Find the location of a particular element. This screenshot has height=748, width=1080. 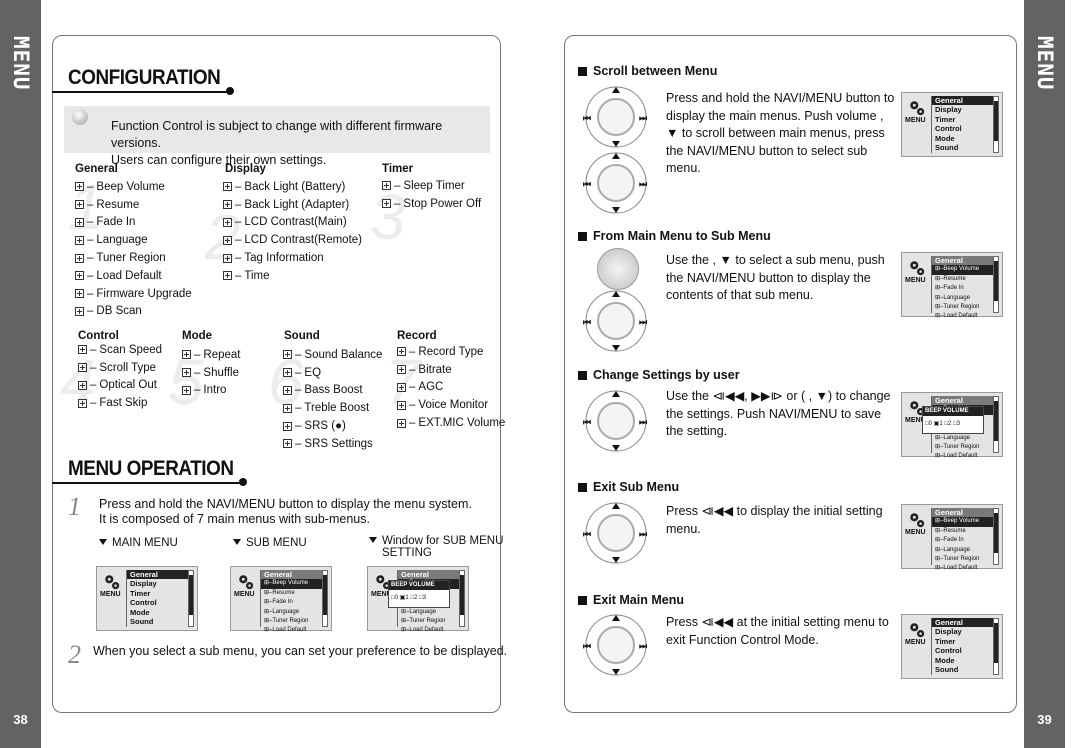

lcd-submenu-item: ⊞–Language is located at coordinates (419, 611).